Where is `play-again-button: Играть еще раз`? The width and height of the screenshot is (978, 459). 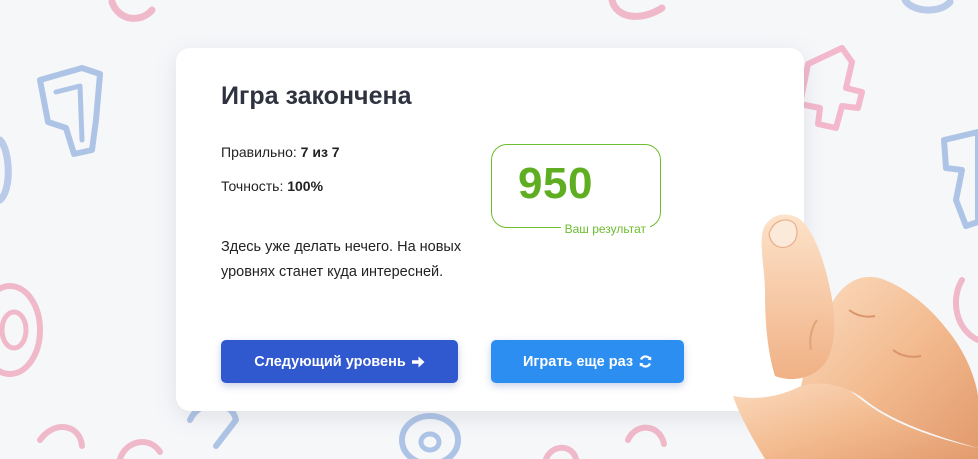 play-again-button: Играть еще раз is located at coordinates (587, 361).